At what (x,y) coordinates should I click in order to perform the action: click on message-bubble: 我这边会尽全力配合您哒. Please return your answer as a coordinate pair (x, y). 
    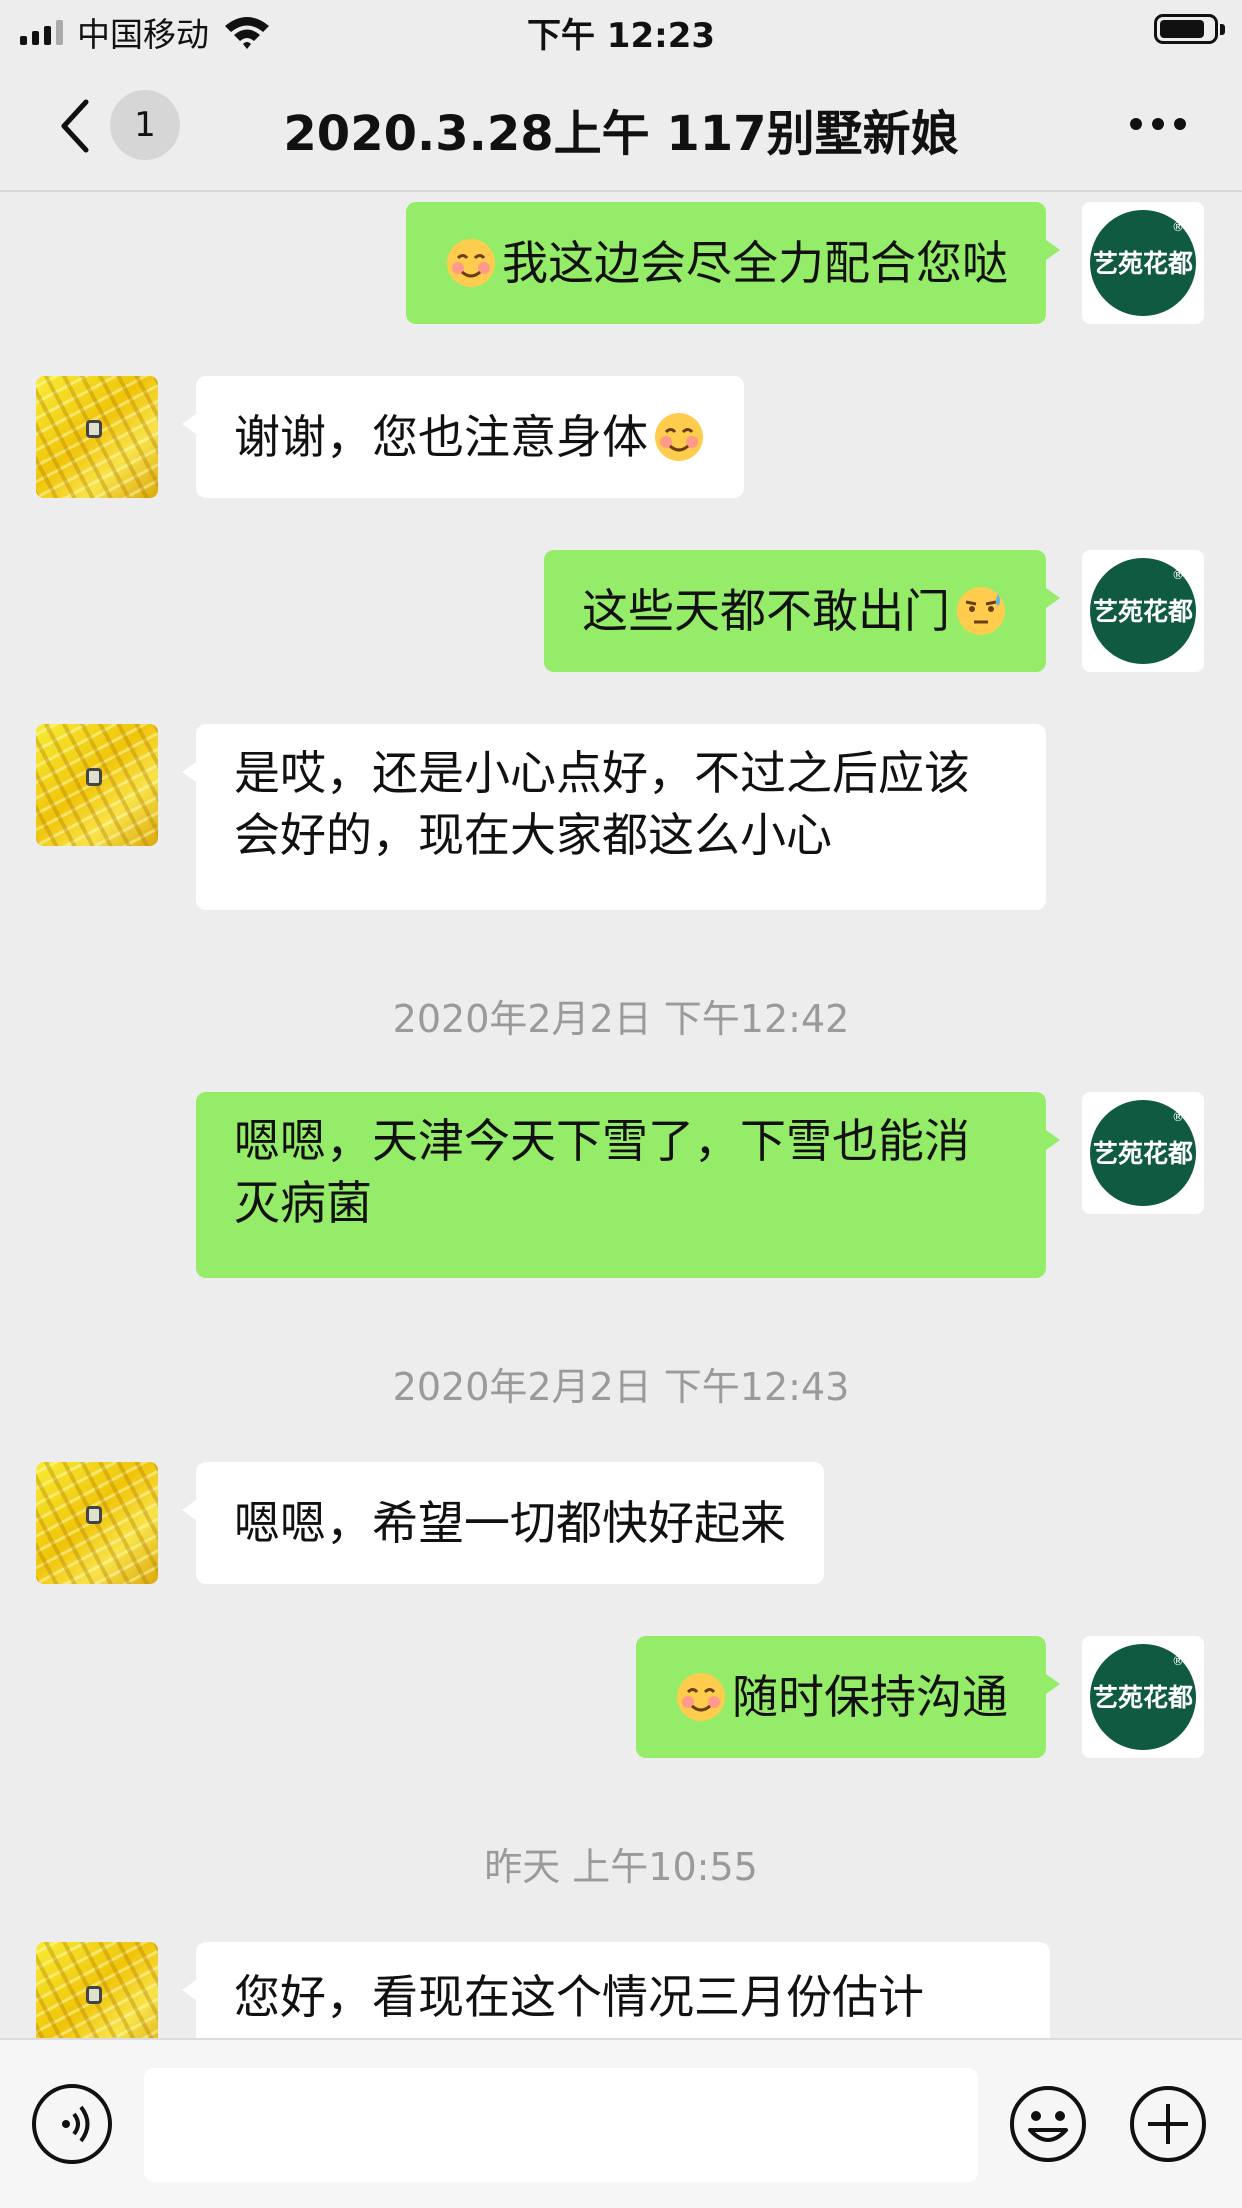
    Looking at the image, I should click on (733, 263).